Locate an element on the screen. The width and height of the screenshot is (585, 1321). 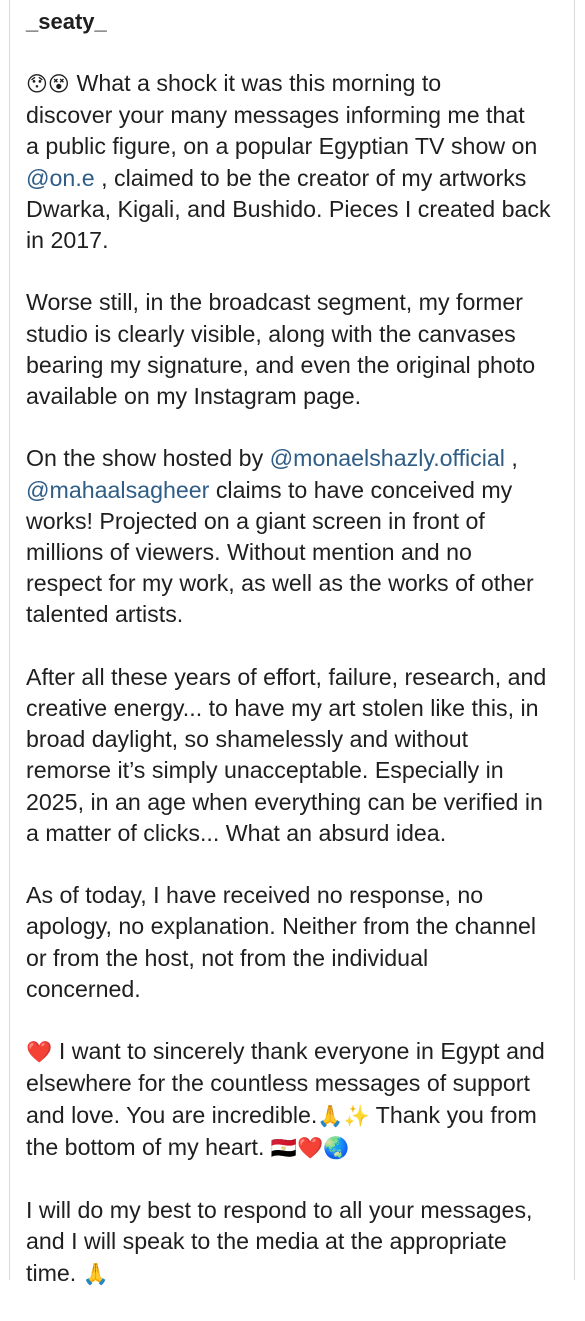
emoji-icon: 😯😵 is located at coordinates (51, 84).